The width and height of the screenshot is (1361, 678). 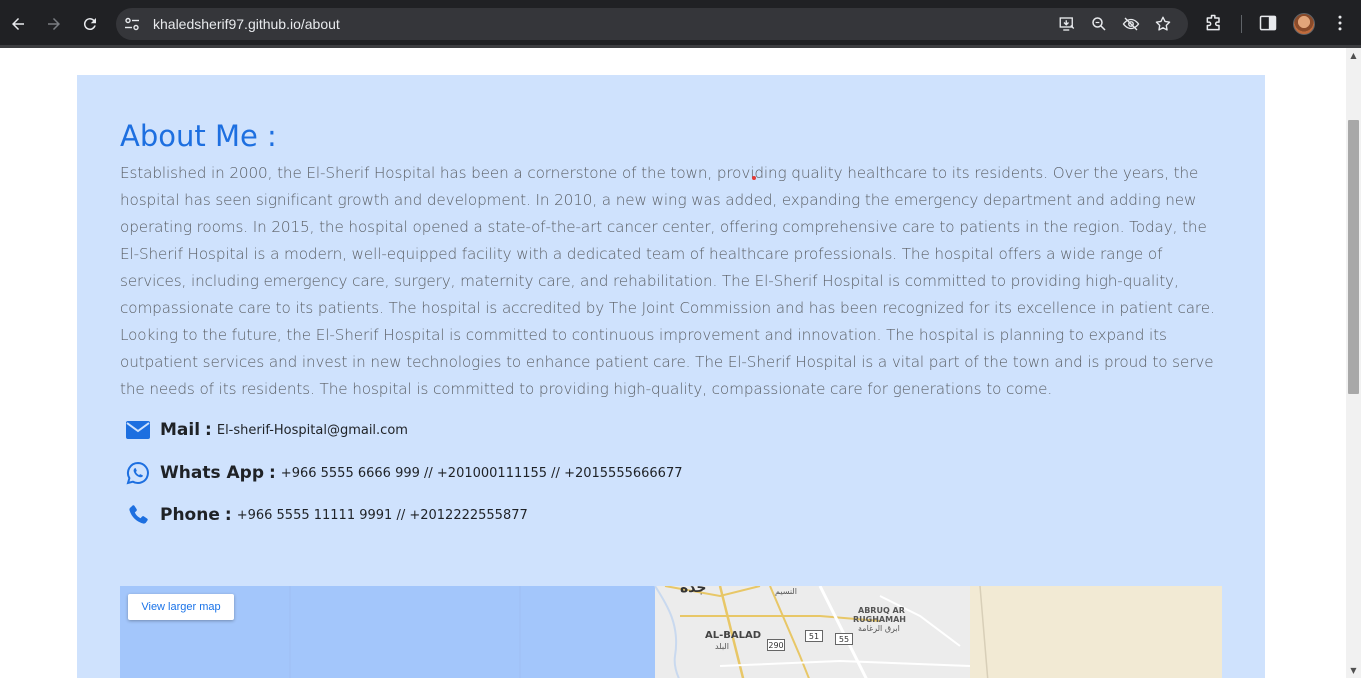 I want to click on page-scrollbar: ▲ ▼, so click(x=1353, y=363).